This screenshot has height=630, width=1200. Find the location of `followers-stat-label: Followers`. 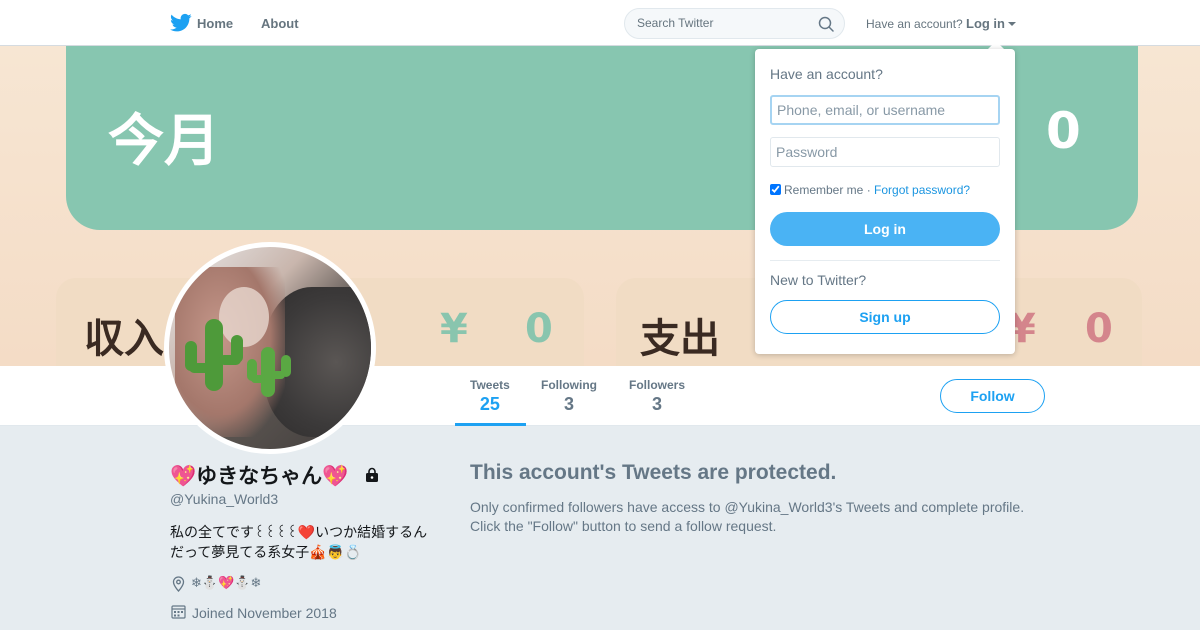

followers-stat-label: Followers is located at coordinates (657, 385).